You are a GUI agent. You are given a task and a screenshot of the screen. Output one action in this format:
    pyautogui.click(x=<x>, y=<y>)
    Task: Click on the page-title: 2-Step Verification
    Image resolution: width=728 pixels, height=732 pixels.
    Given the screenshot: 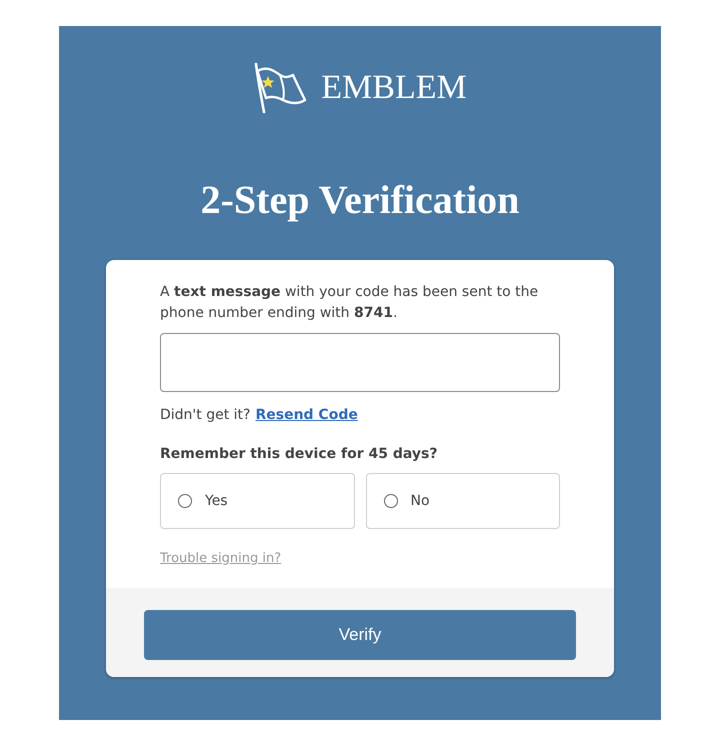 What is the action you would take?
    pyautogui.click(x=360, y=200)
    